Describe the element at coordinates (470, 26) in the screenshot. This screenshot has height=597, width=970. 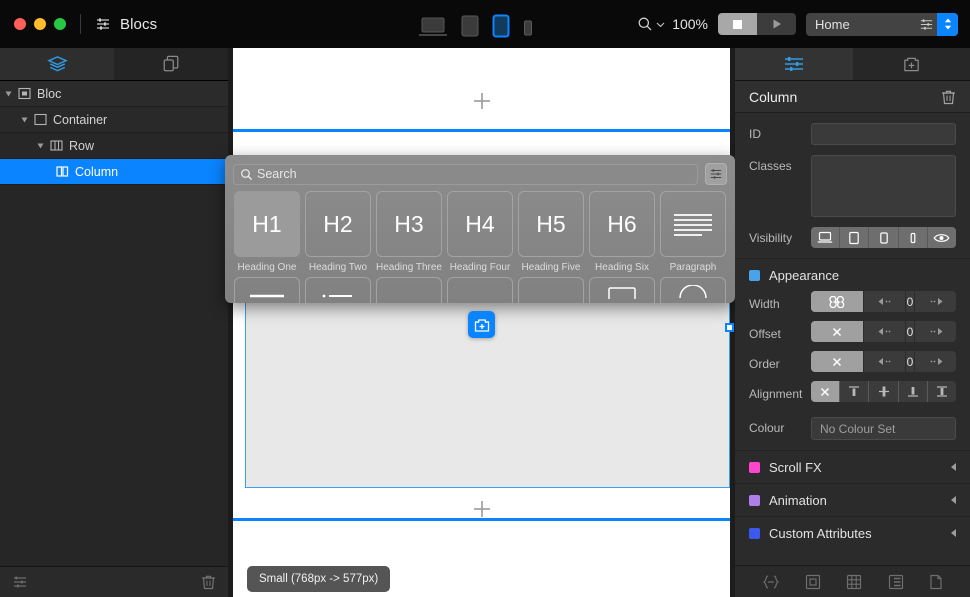
I see `device-tablet-landscape` at that location.